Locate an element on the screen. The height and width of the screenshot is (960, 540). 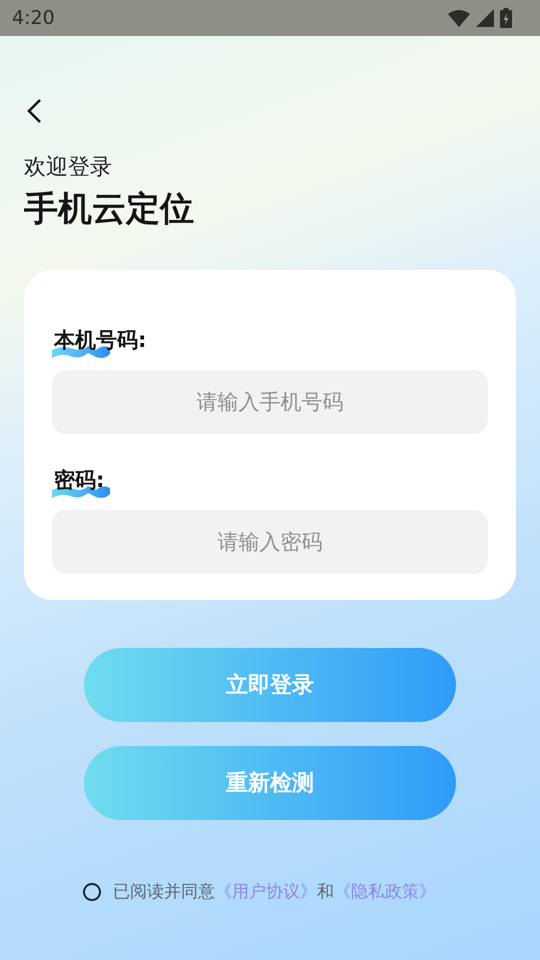
action-button: 重新检测 is located at coordinates (270, 783).